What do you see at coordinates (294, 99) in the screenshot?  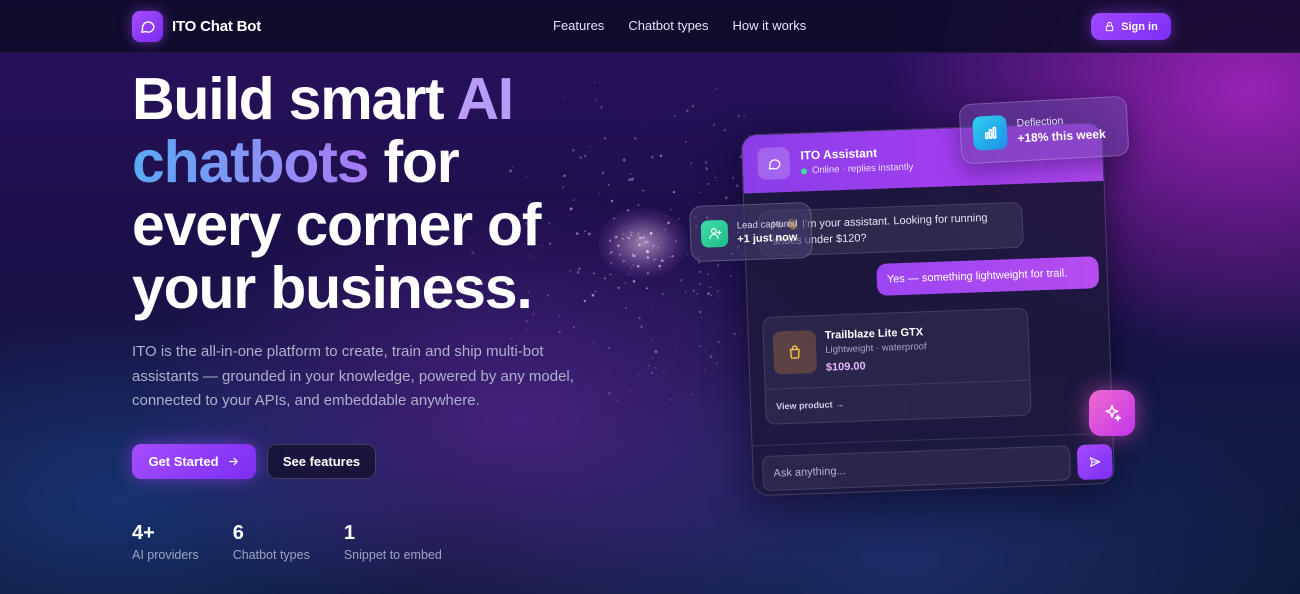 I see `title-part: Build smart` at bounding box center [294, 99].